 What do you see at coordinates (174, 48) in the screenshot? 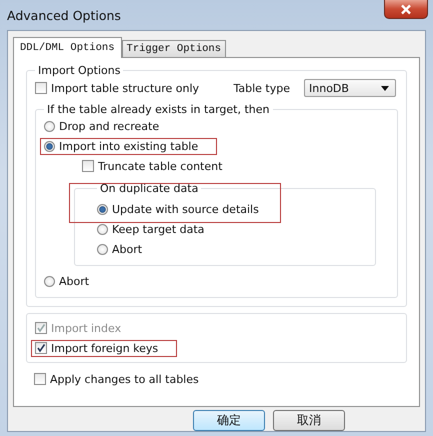
I see `tab: Trigger Options` at bounding box center [174, 48].